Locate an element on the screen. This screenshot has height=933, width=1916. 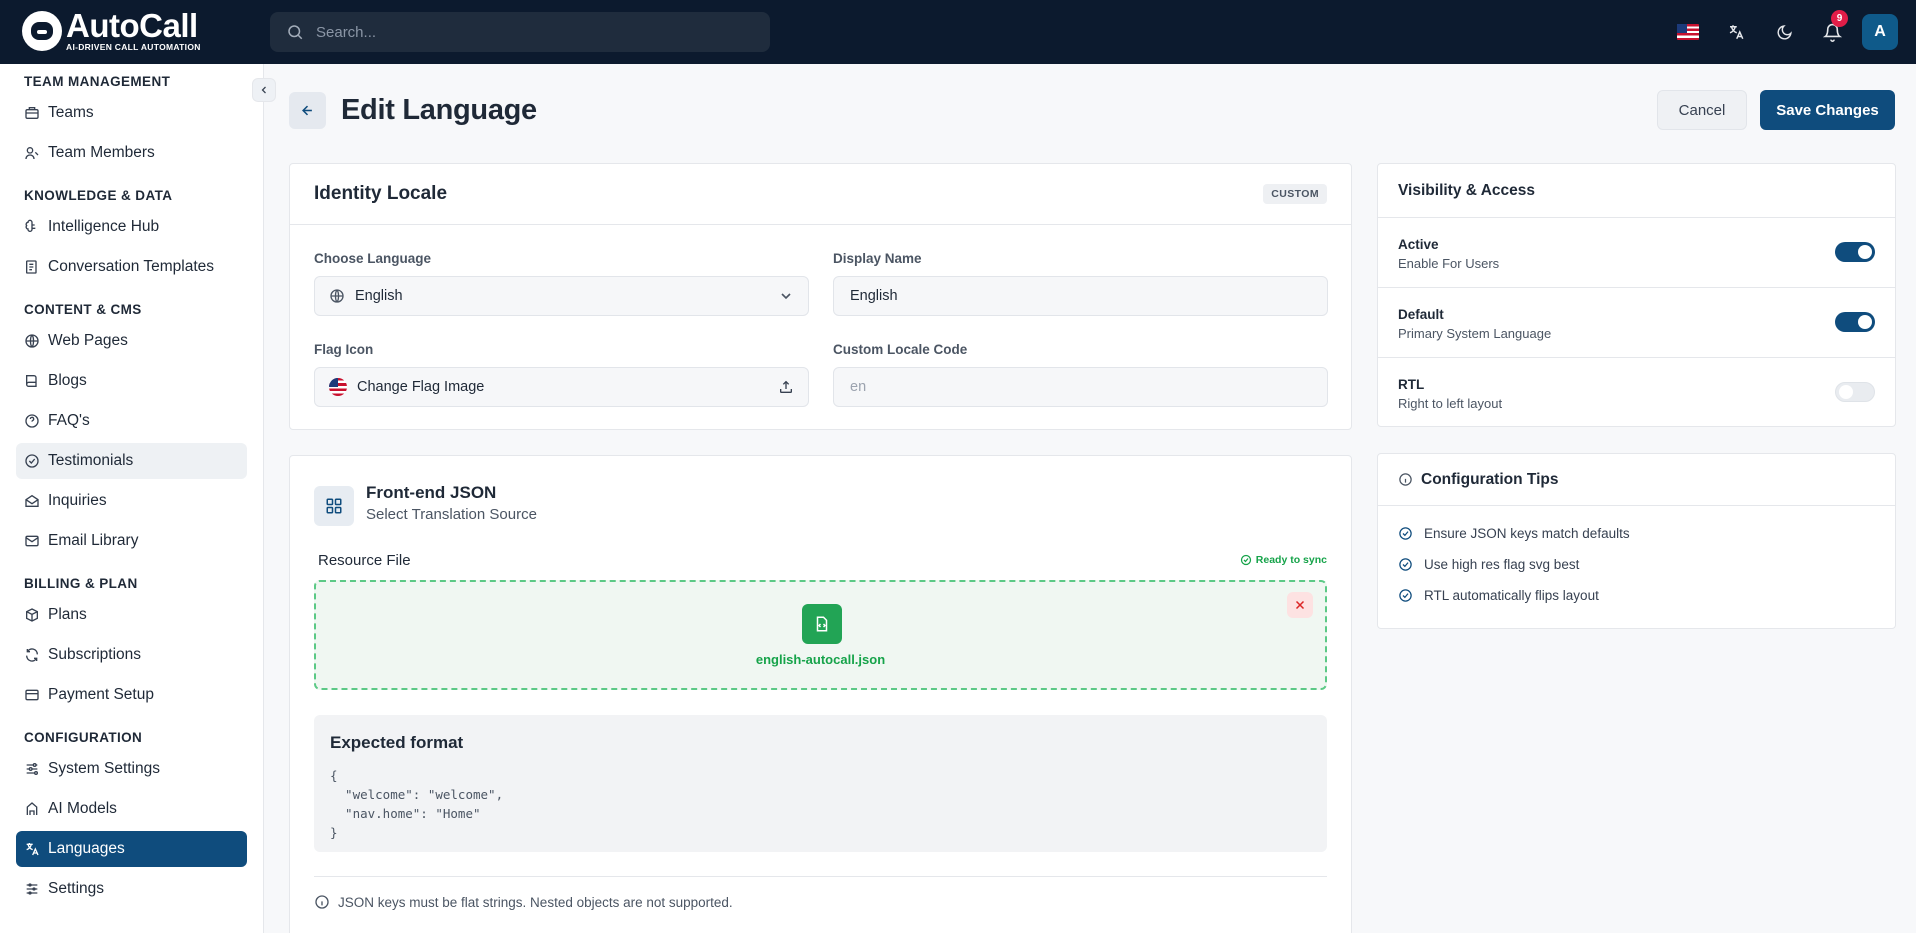
package-icon is located at coordinates (32, 615).